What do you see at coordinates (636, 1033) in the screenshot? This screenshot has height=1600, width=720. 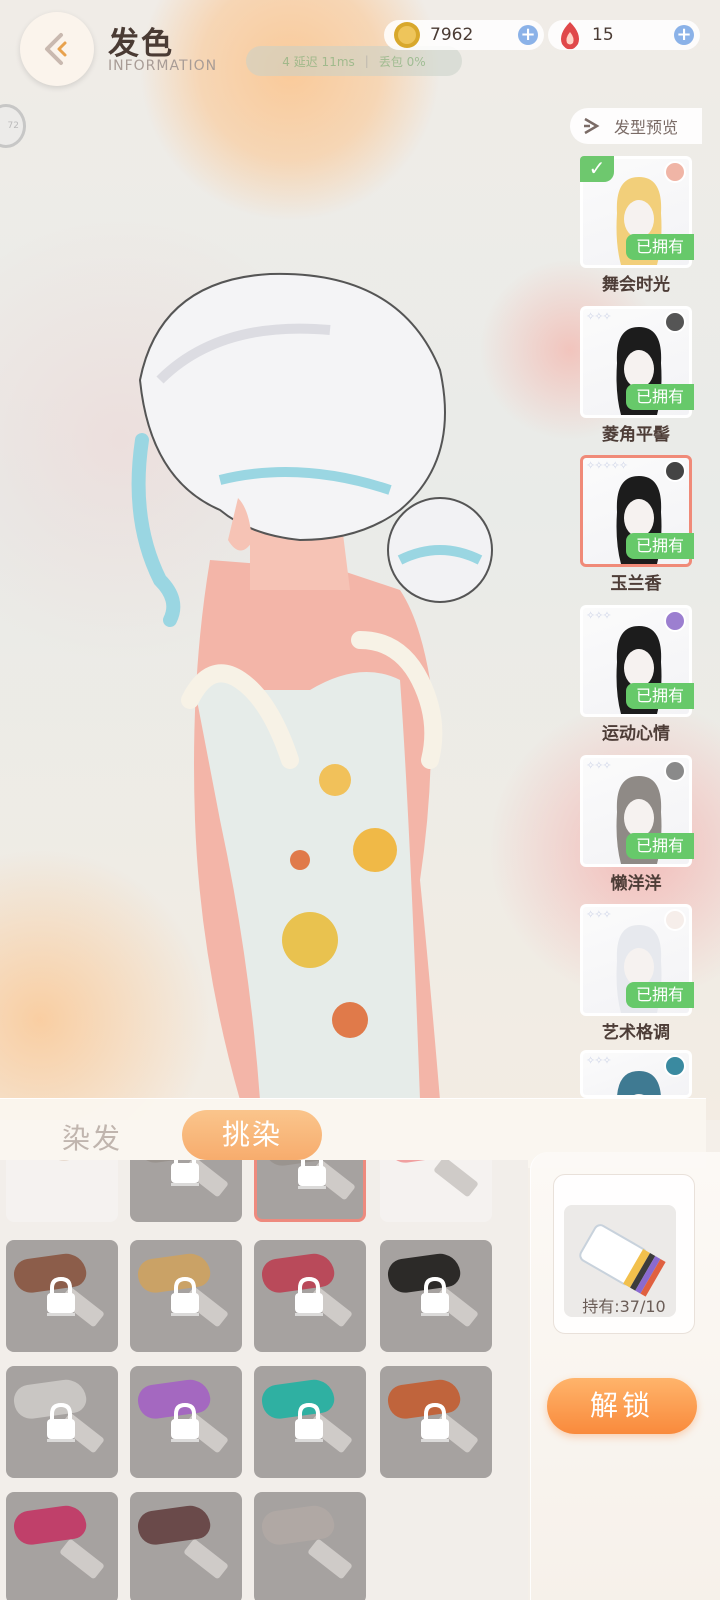 I see `hair-name: 艺术格调` at bounding box center [636, 1033].